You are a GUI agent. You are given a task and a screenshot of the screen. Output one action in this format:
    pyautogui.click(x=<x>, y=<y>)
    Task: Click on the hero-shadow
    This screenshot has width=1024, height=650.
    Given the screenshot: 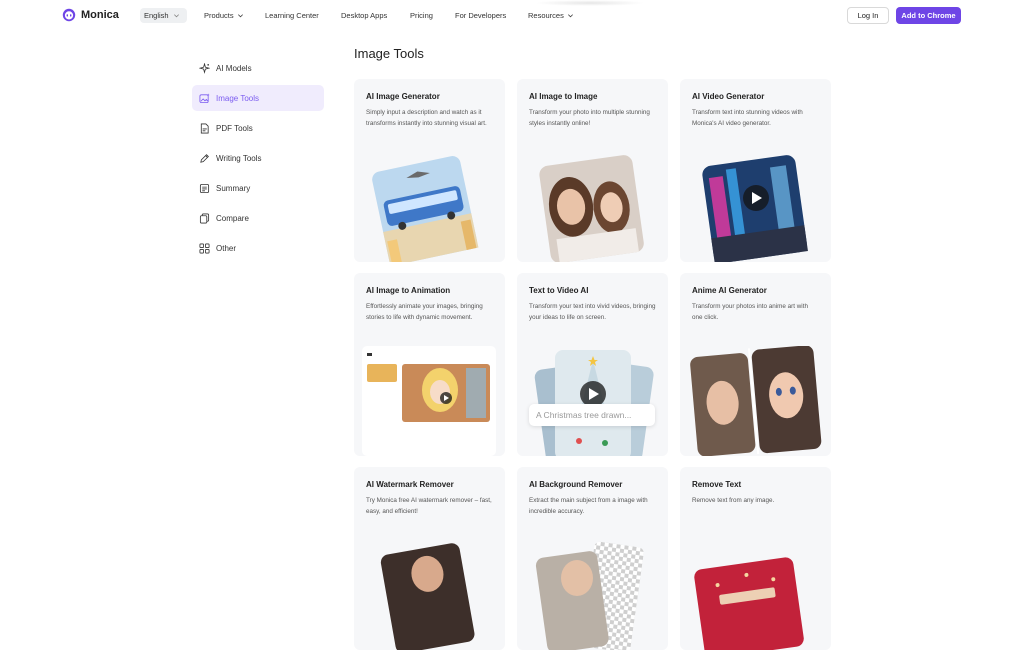 What is the action you would take?
    pyautogui.click(x=590, y=3)
    